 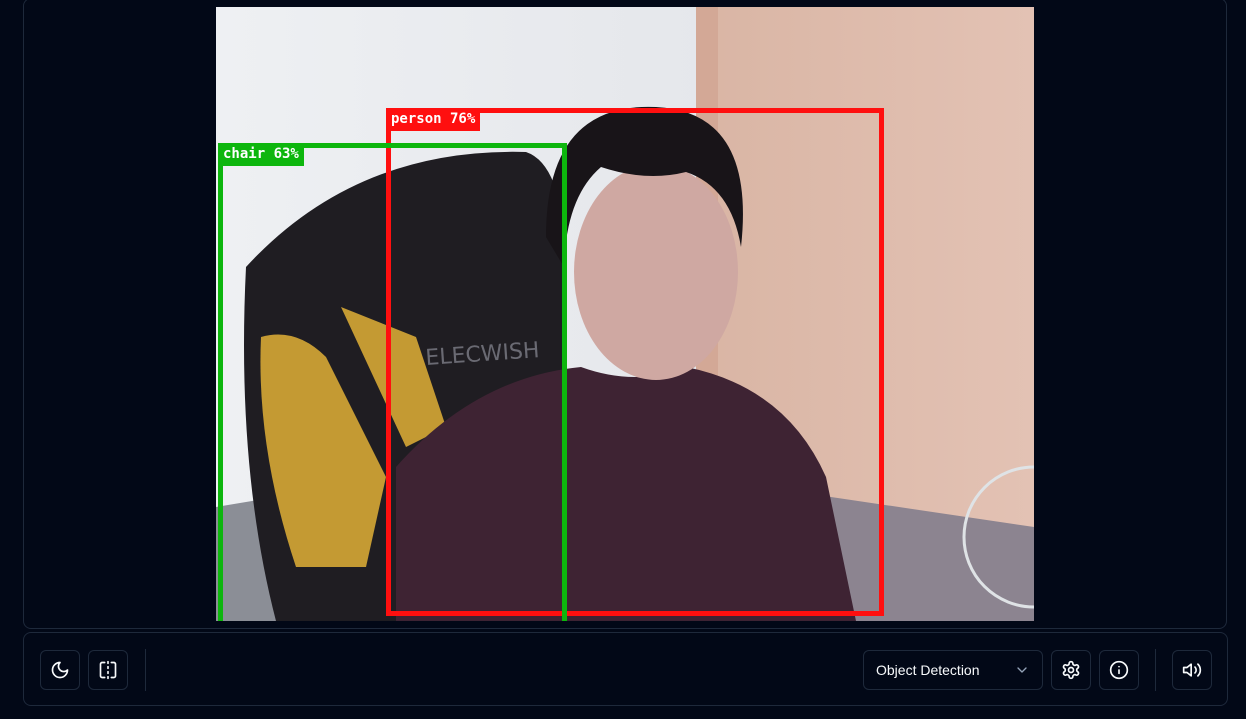 I want to click on mirror-toggle-button, so click(x=108, y=670).